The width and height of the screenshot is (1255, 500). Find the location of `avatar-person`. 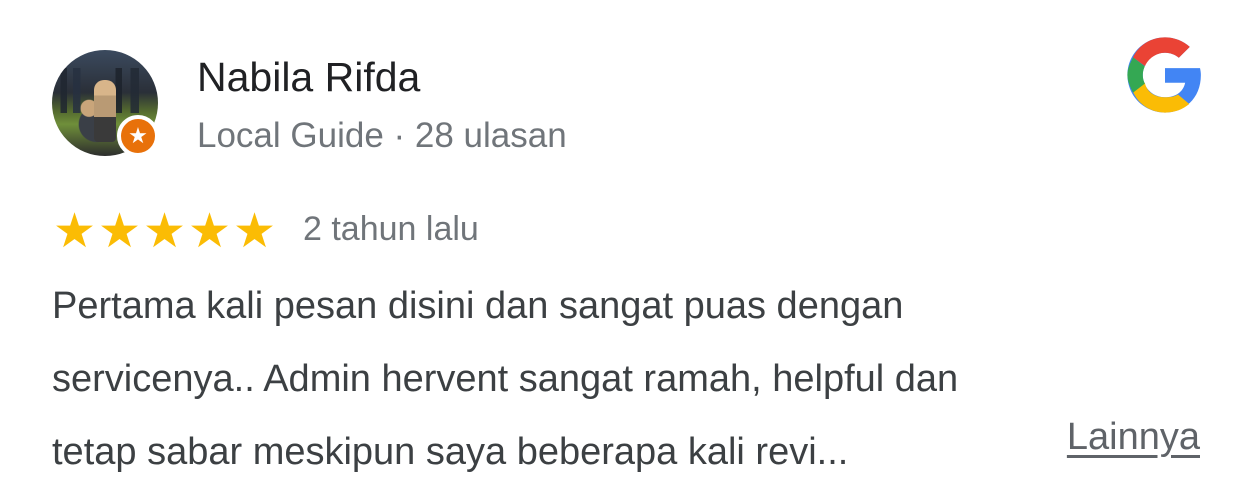

avatar-person is located at coordinates (105, 111).